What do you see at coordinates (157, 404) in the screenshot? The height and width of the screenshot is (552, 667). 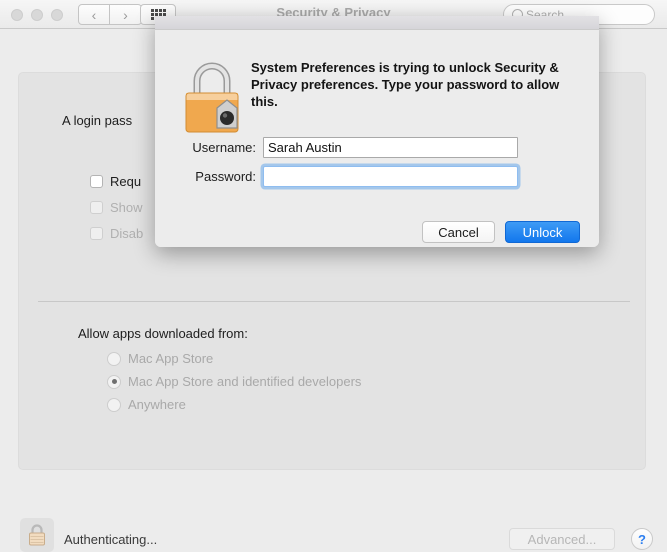 I see `radio-label: Anywhere` at bounding box center [157, 404].